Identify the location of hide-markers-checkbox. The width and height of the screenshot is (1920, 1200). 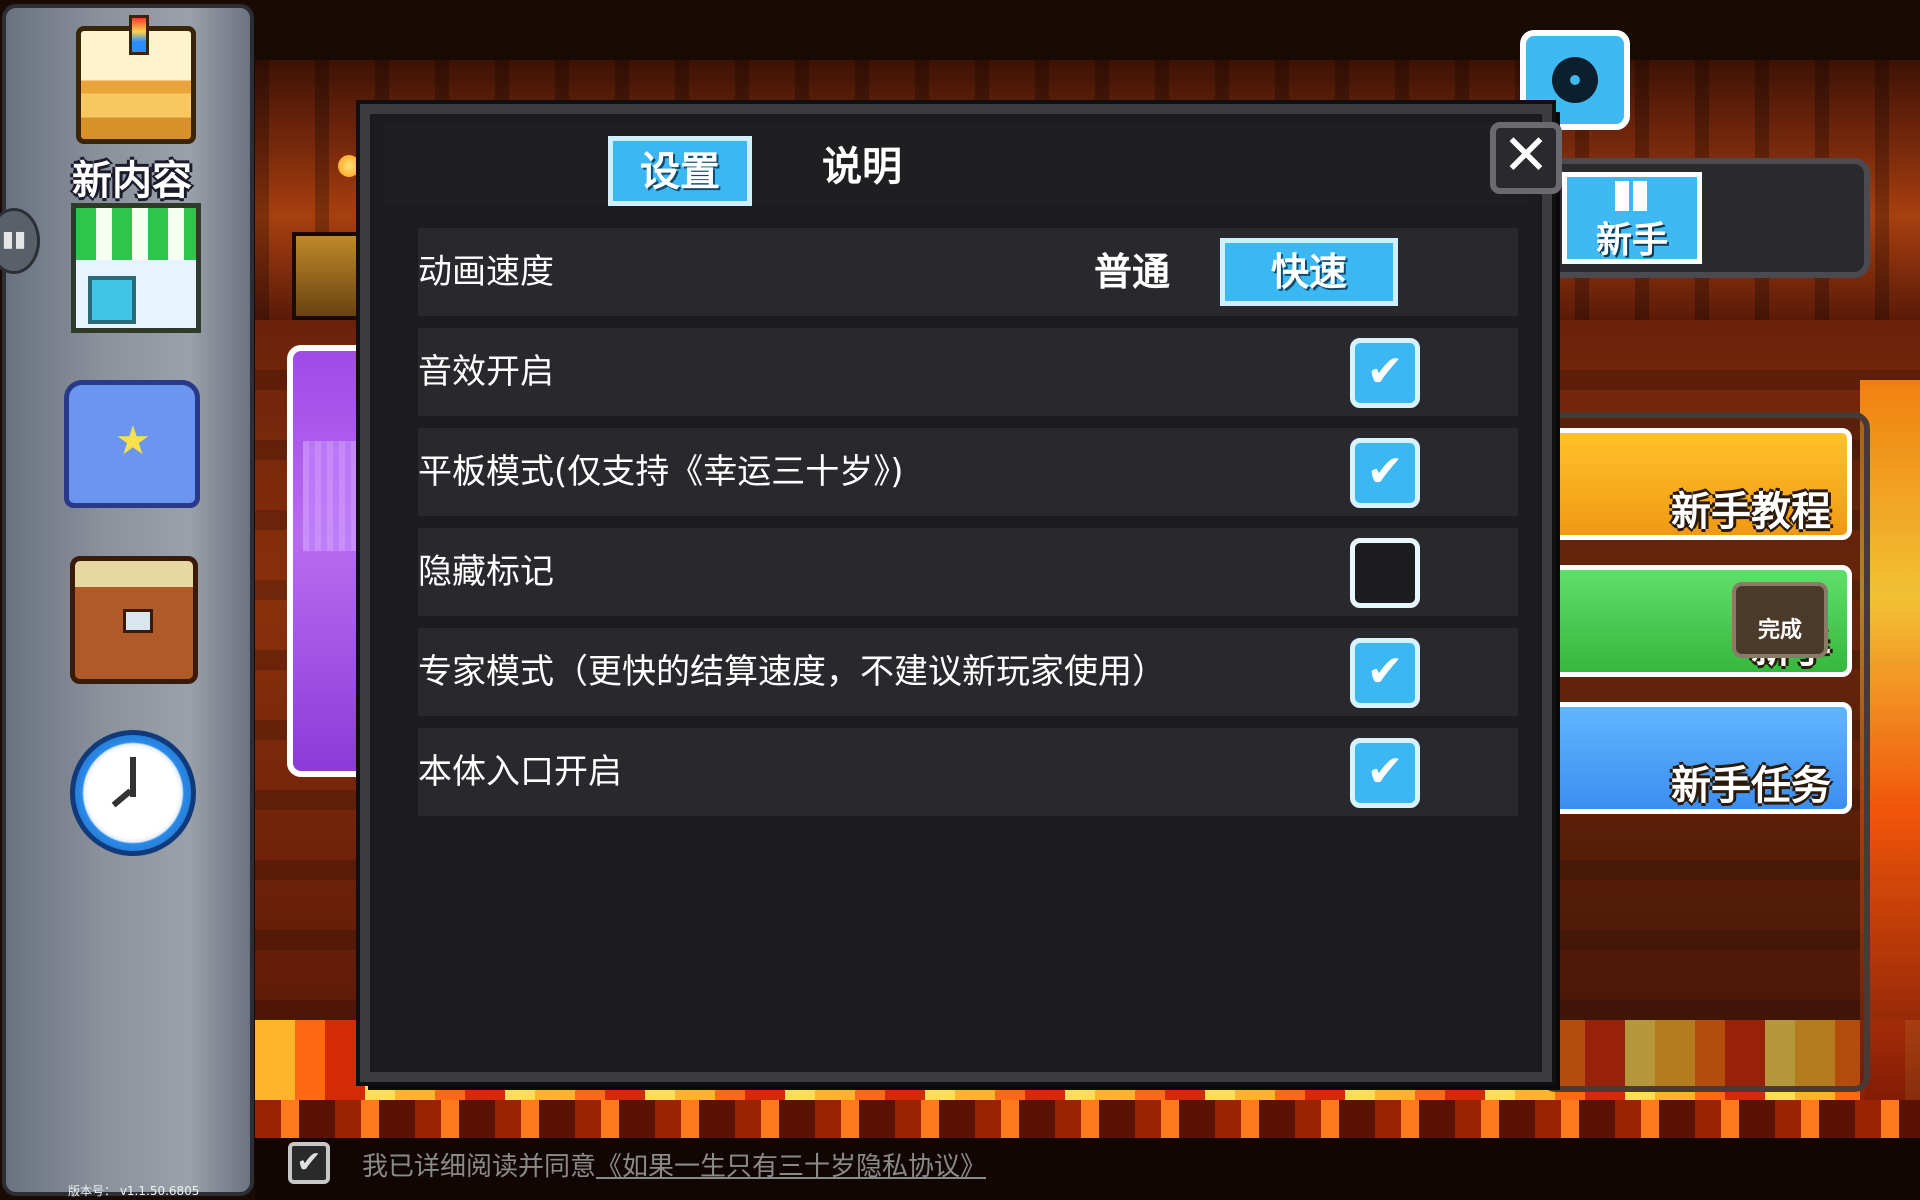
(1385, 573).